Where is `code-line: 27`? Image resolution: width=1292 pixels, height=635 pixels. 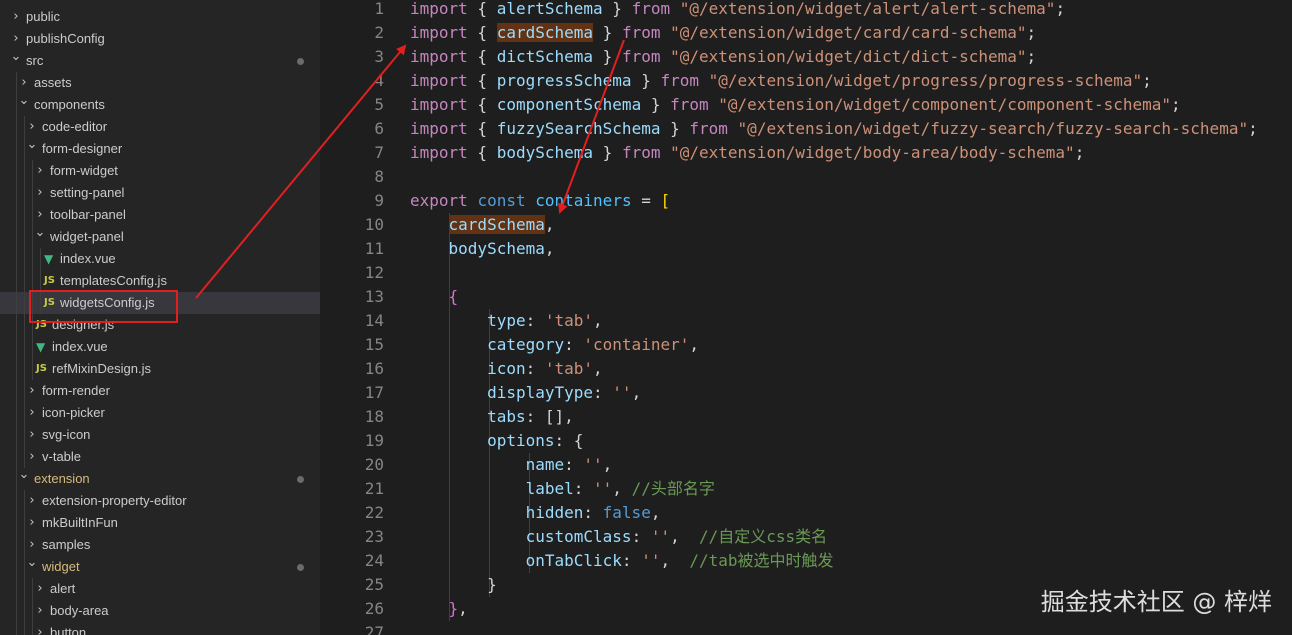 code-line: 27 is located at coordinates (806, 628).